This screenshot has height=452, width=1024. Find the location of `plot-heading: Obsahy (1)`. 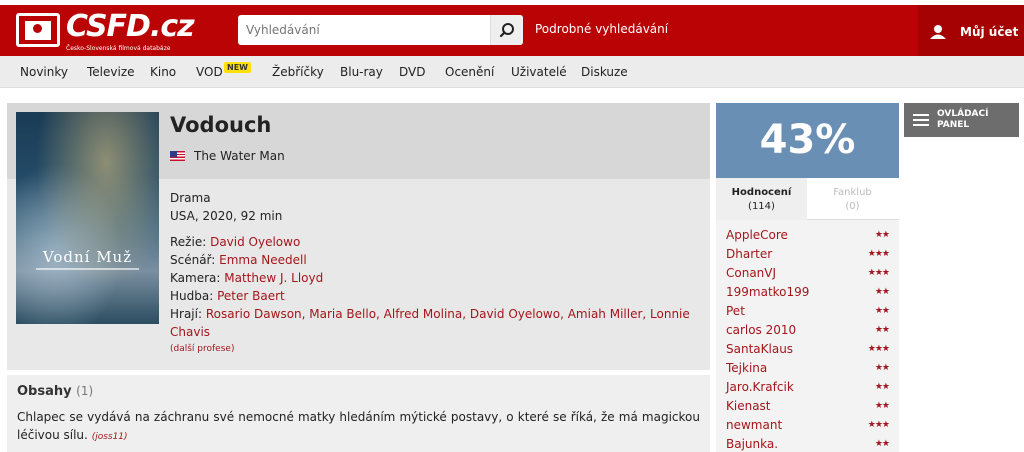

plot-heading: Obsahy (1) is located at coordinates (55, 391).